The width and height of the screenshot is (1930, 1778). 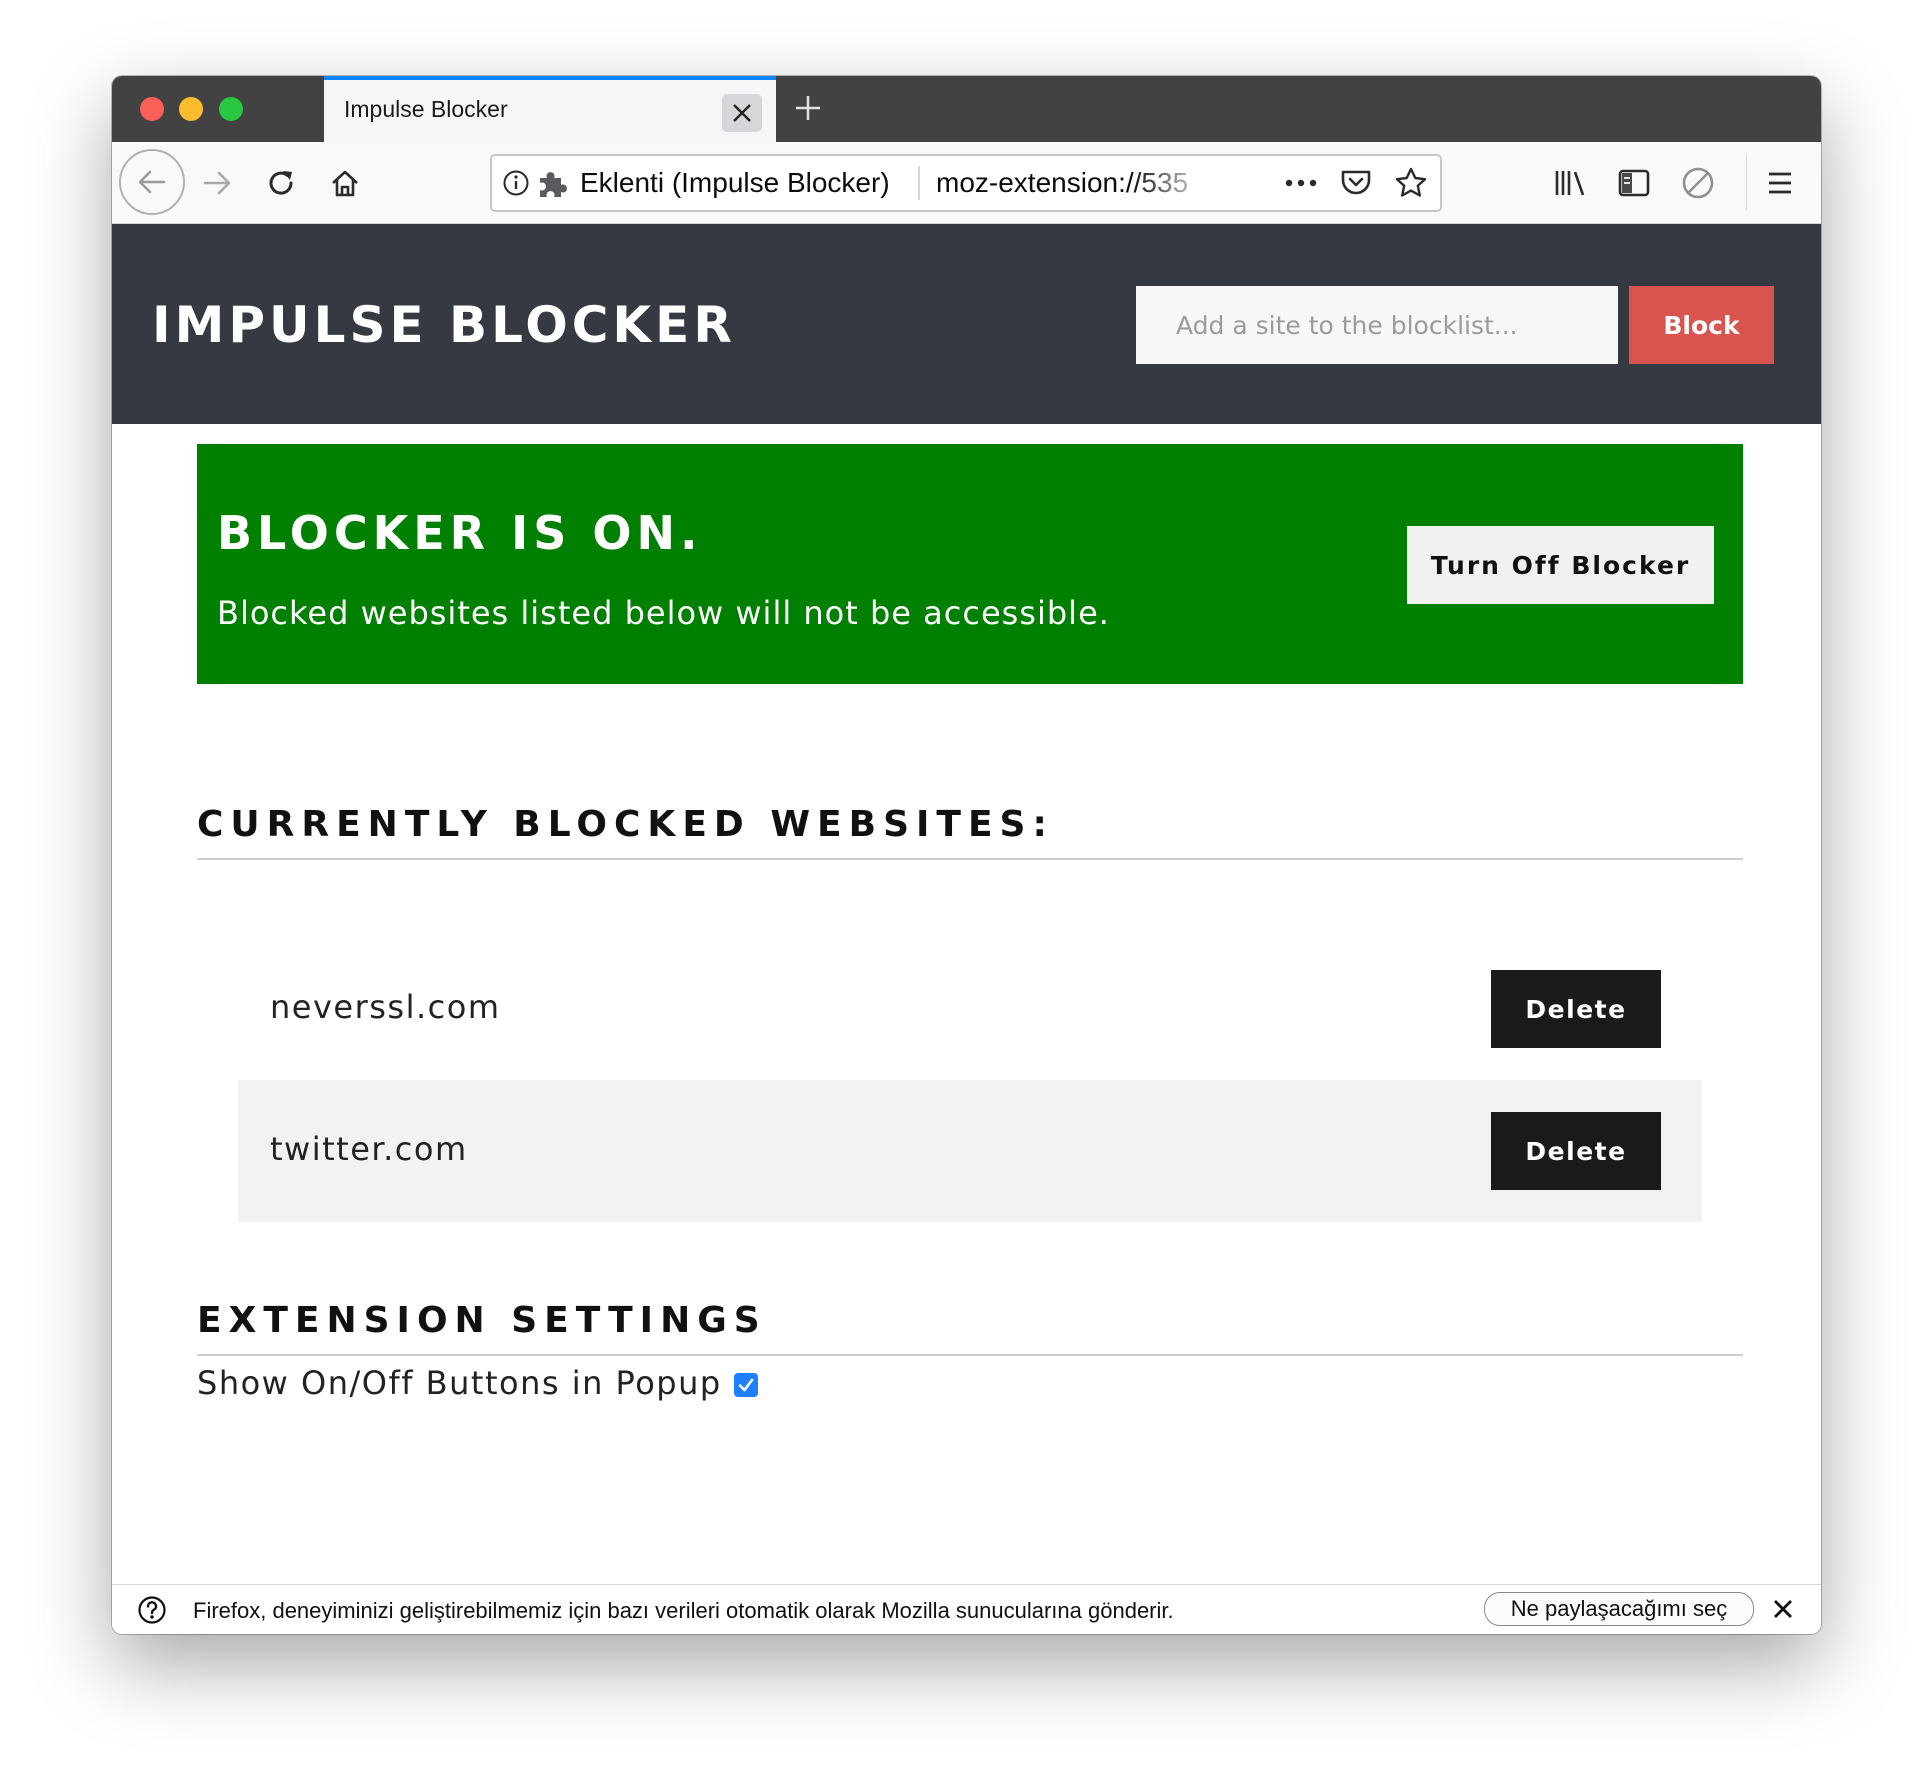 I want to click on info-icon, so click(x=516, y=183).